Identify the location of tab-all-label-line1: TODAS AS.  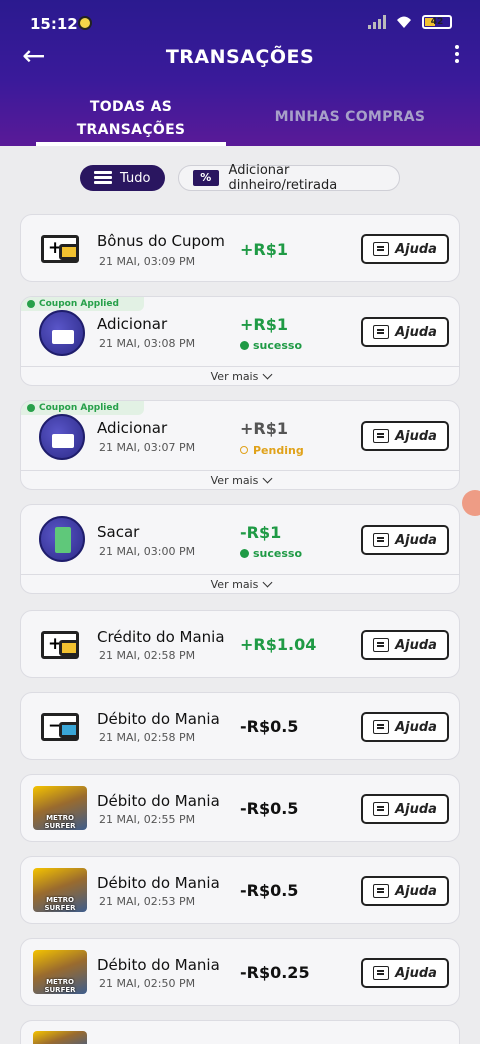
(131, 107).